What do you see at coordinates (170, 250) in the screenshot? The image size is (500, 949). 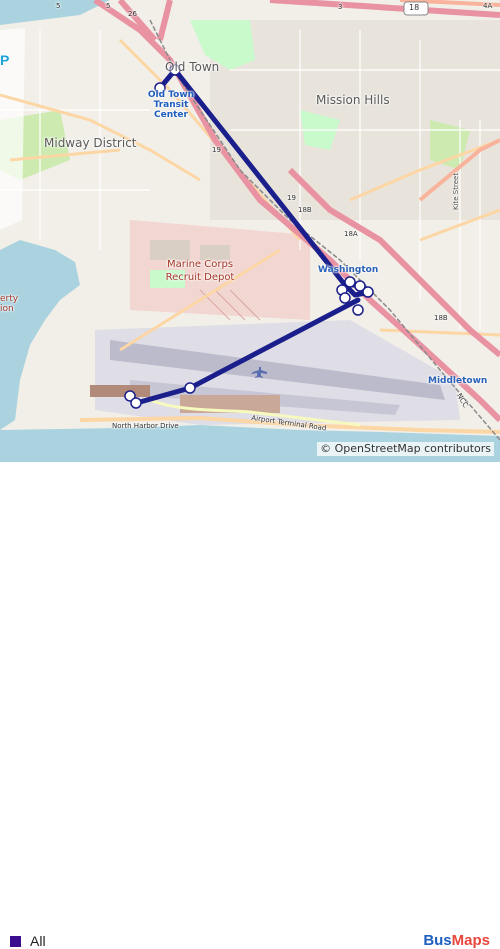 I see `building` at bounding box center [170, 250].